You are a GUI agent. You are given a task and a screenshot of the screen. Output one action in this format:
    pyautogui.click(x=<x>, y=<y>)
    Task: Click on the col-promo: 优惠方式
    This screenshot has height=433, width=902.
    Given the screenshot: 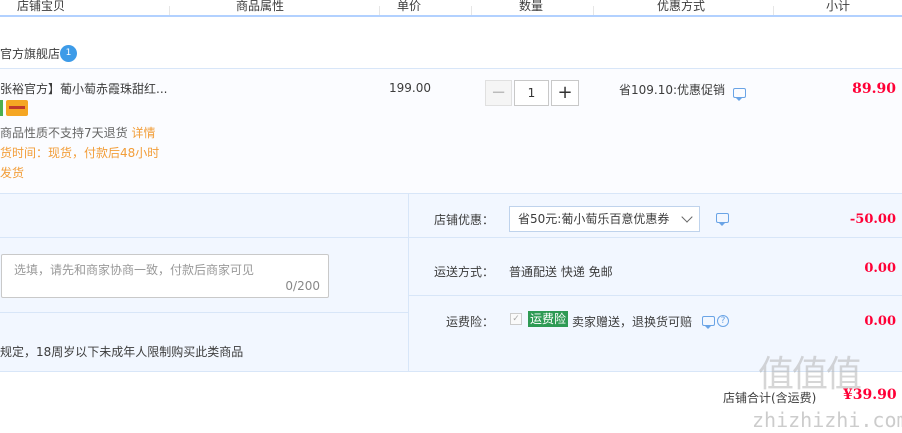 What is the action you would take?
    pyautogui.click(x=681, y=6)
    